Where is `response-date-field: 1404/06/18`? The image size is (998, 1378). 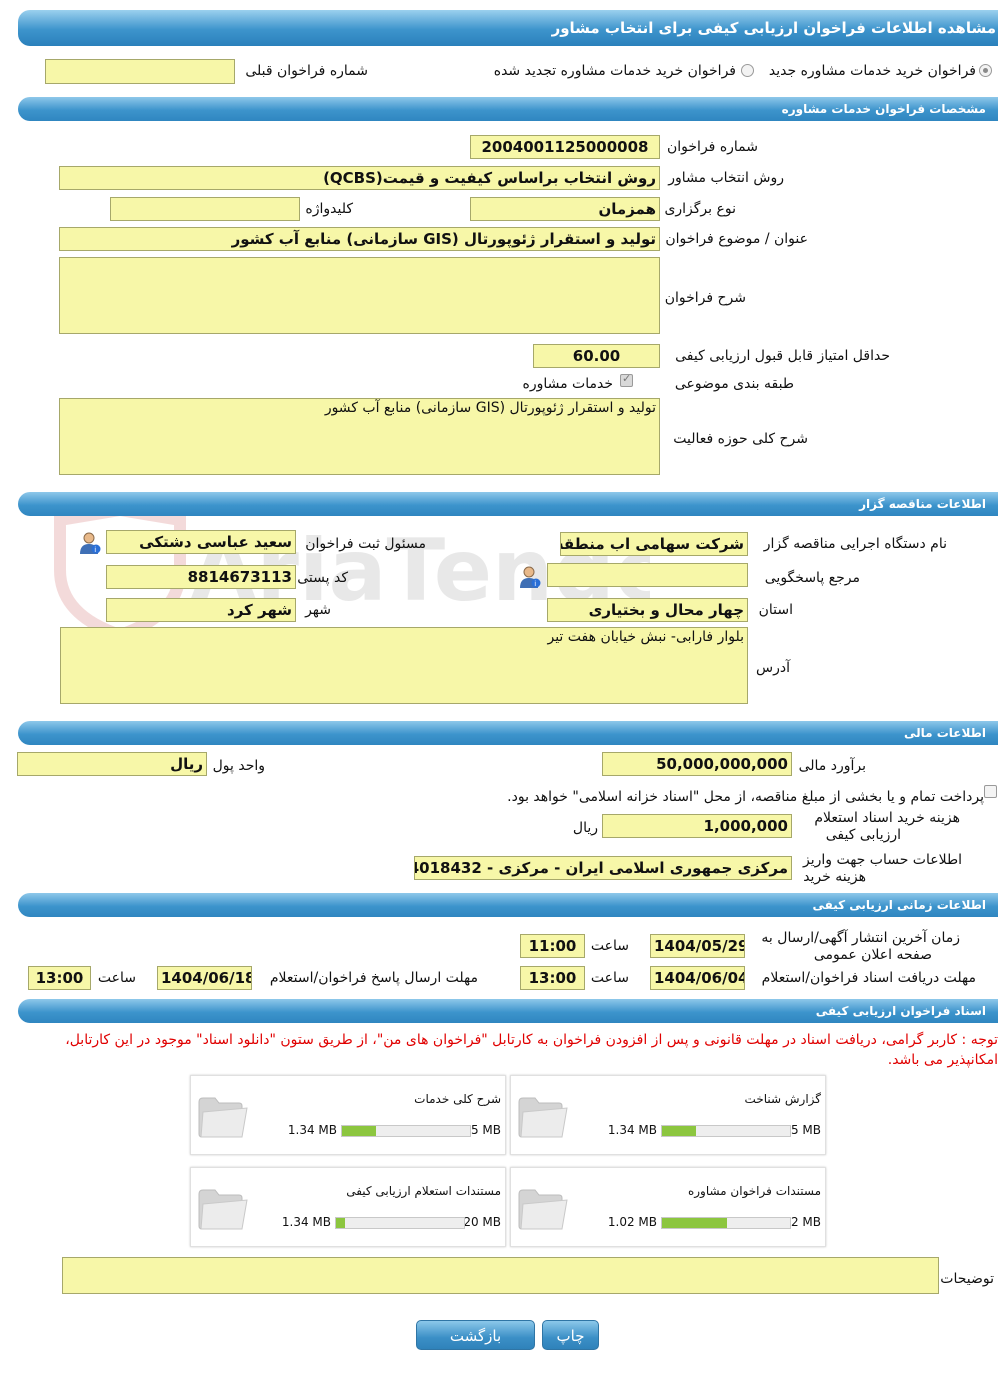 response-date-field: 1404/06/18 is located at coordinates (204, 978).